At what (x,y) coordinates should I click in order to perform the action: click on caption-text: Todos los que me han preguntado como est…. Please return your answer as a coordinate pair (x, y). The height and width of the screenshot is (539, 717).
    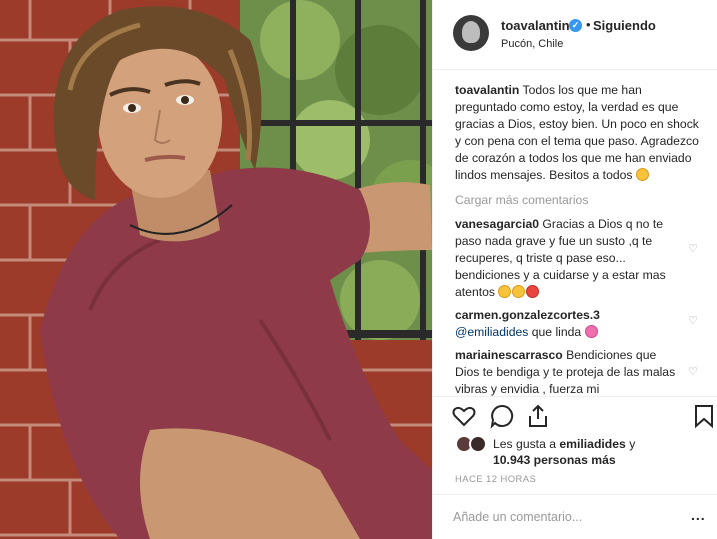
    Looking at the image, I should click on (577, 132).